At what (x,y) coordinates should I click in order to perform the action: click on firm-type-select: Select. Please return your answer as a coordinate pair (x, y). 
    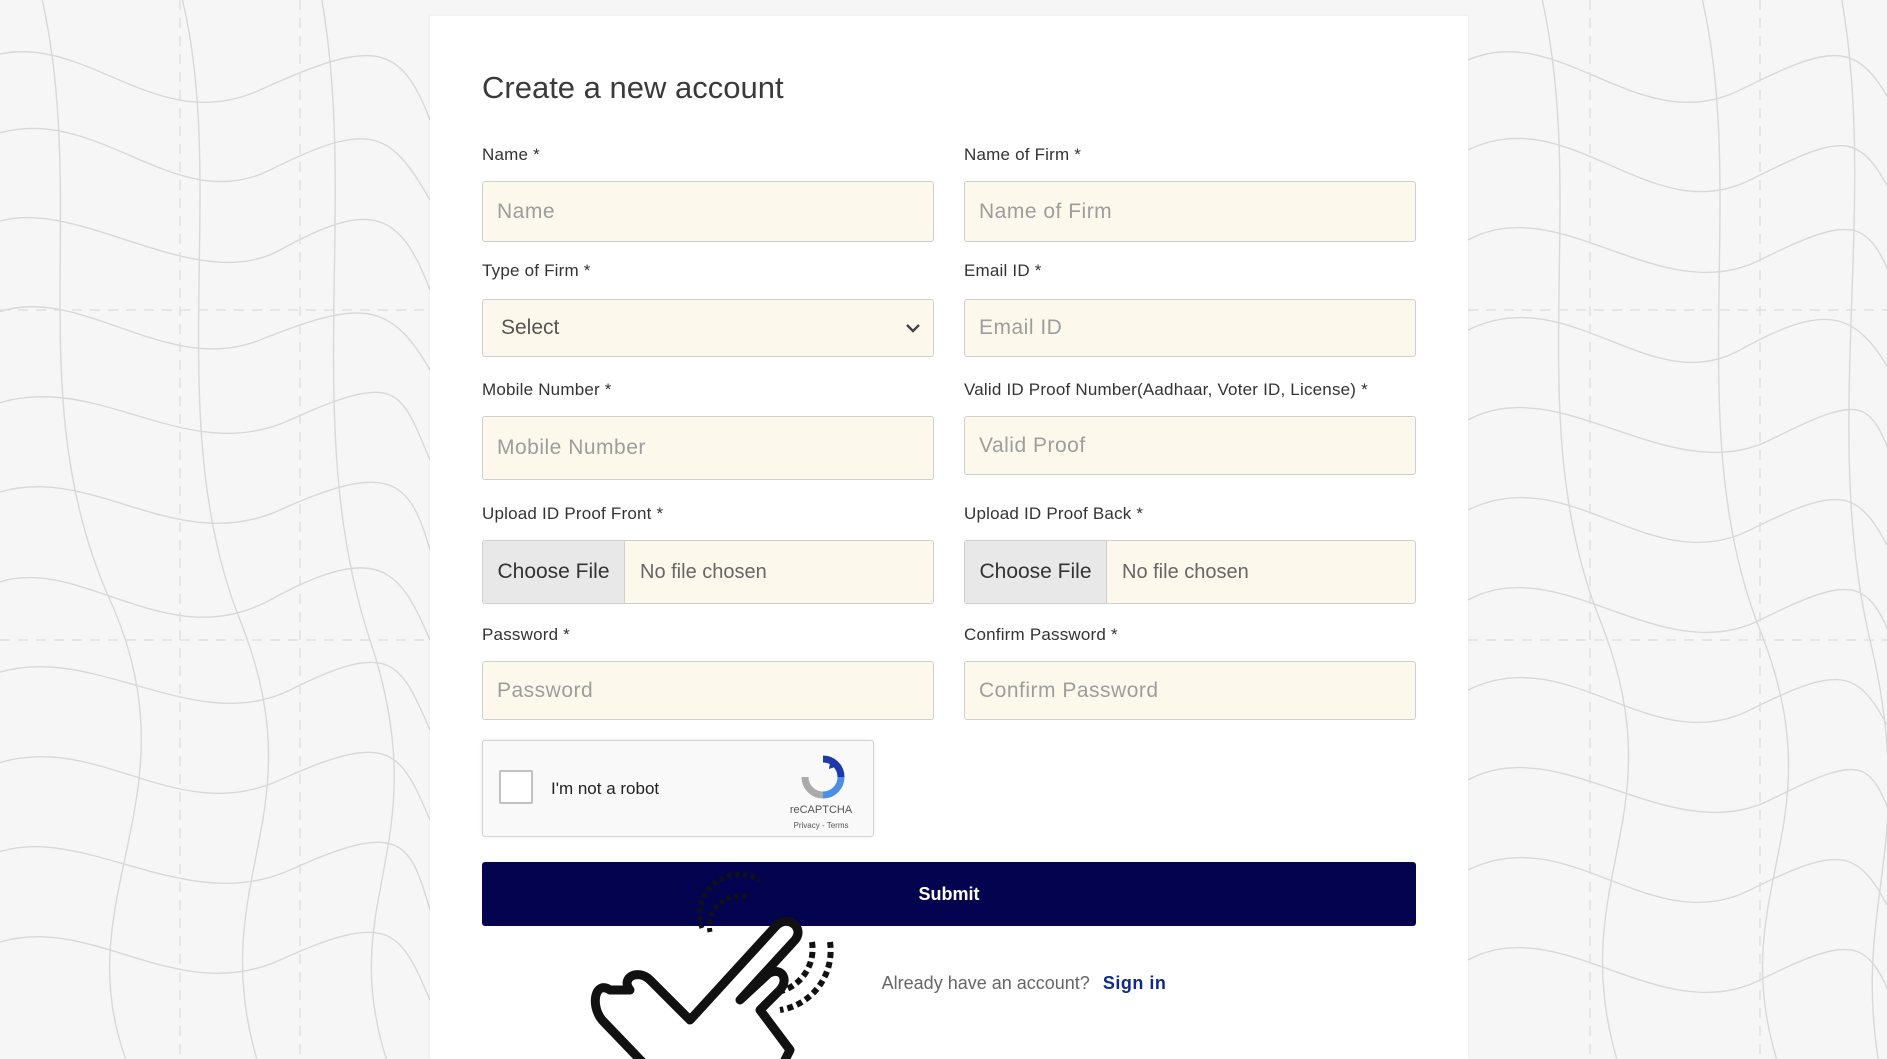
    Looking at the image, I should click on (708, 328).